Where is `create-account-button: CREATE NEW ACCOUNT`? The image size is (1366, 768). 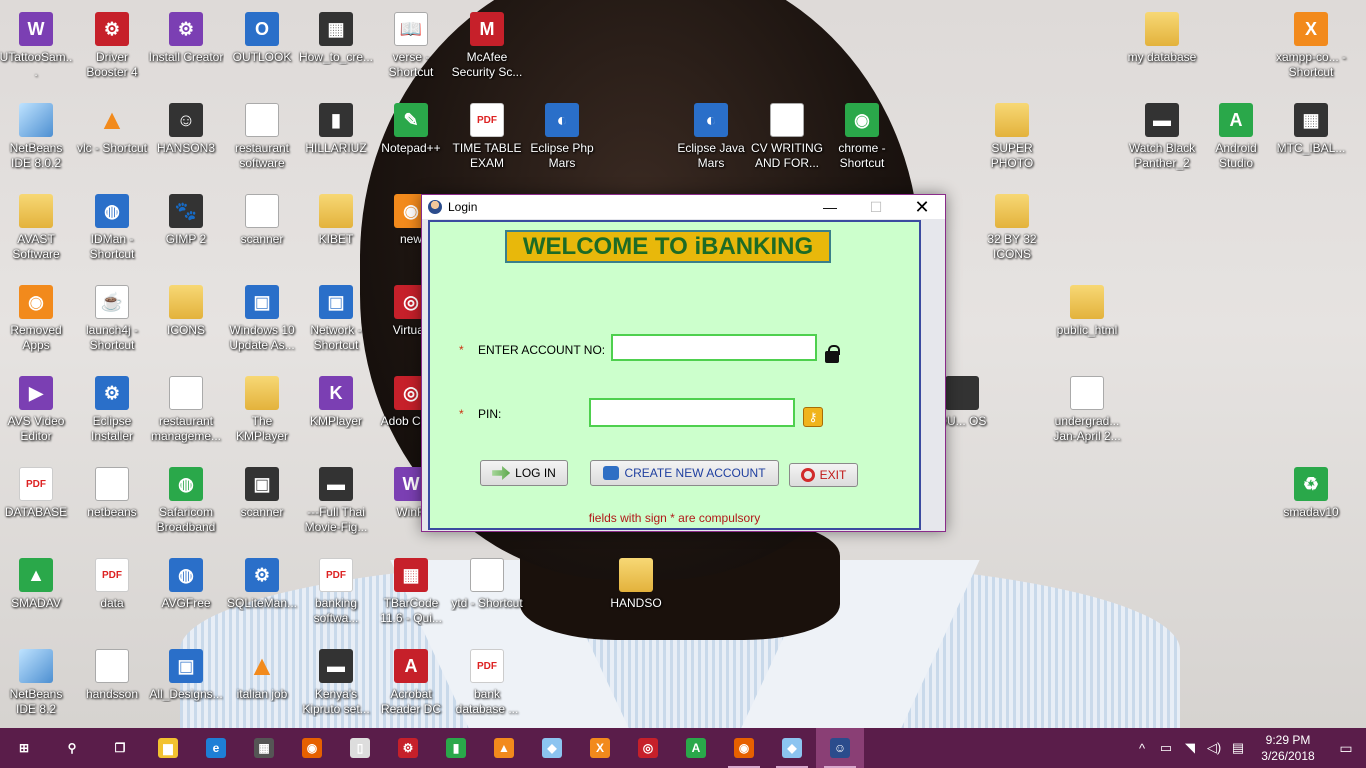
create-account-button: CREATE NEW ACCOUNT is located at coordinates (684, 473).